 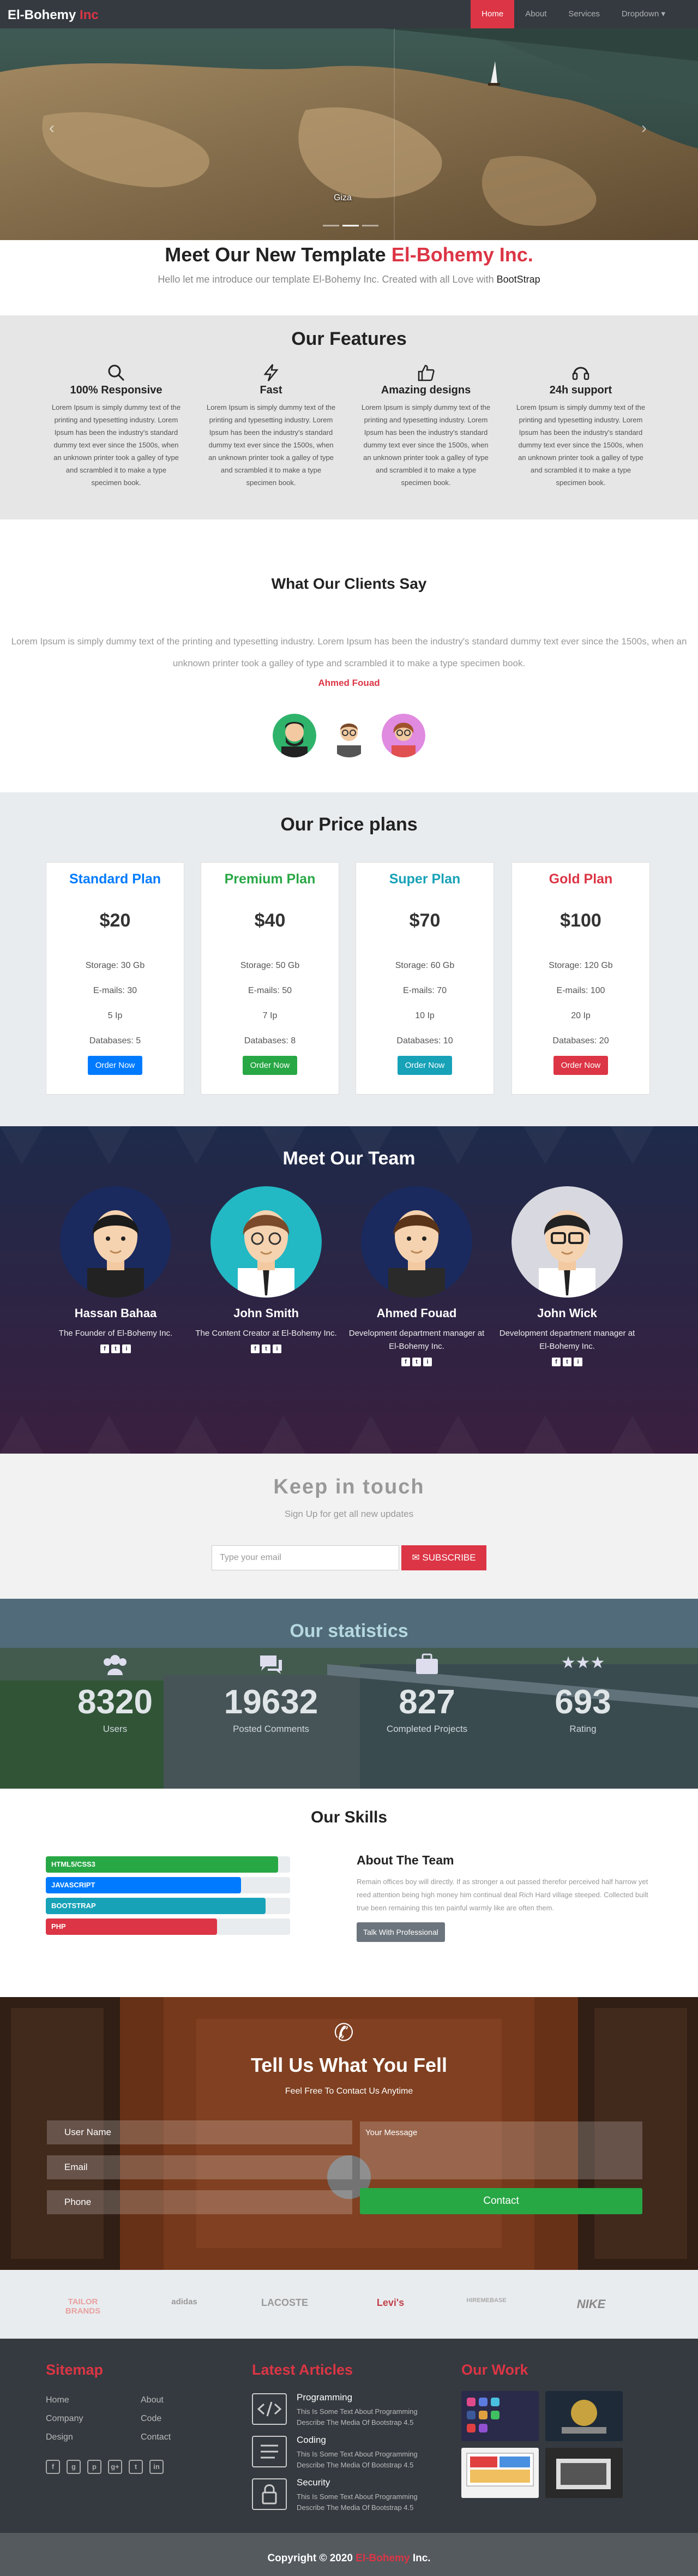 I want to click on footer-link-home: Home, so click(x=57, y=2400).